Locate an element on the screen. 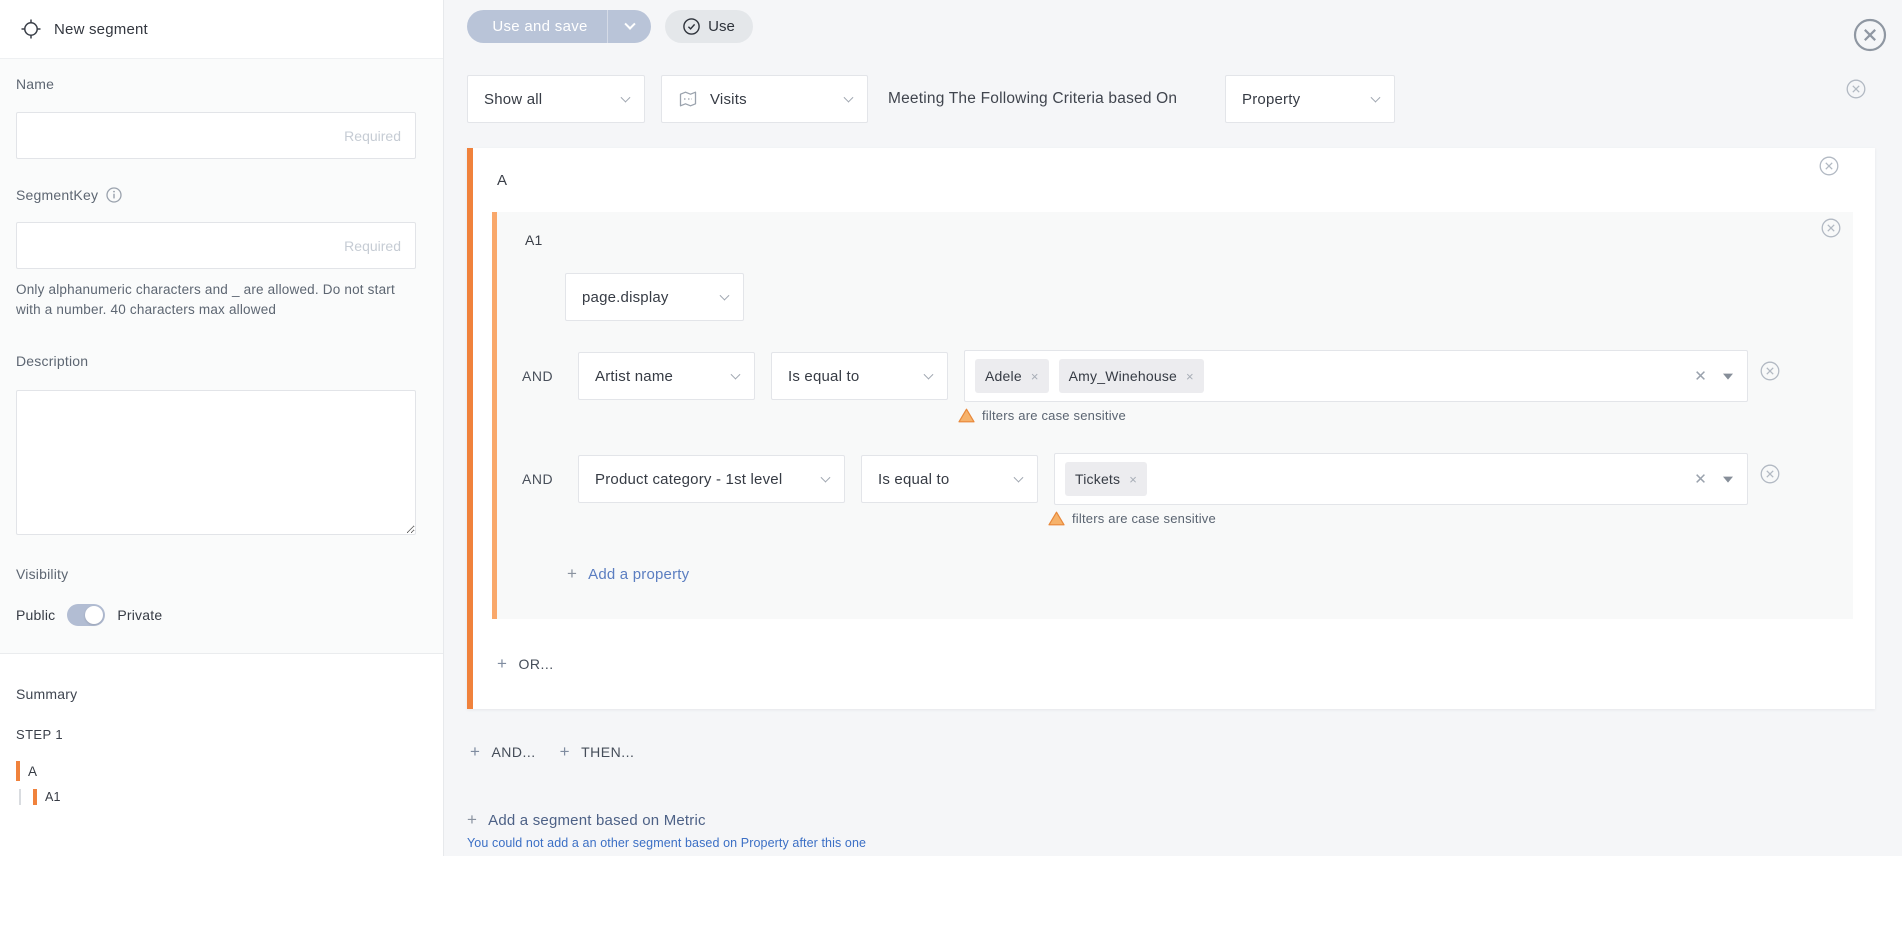 Image resolution: width=1902 pixels, height=939 pixels. condition-property-select: Product category - 1st level is located at coordinates (711, 479).